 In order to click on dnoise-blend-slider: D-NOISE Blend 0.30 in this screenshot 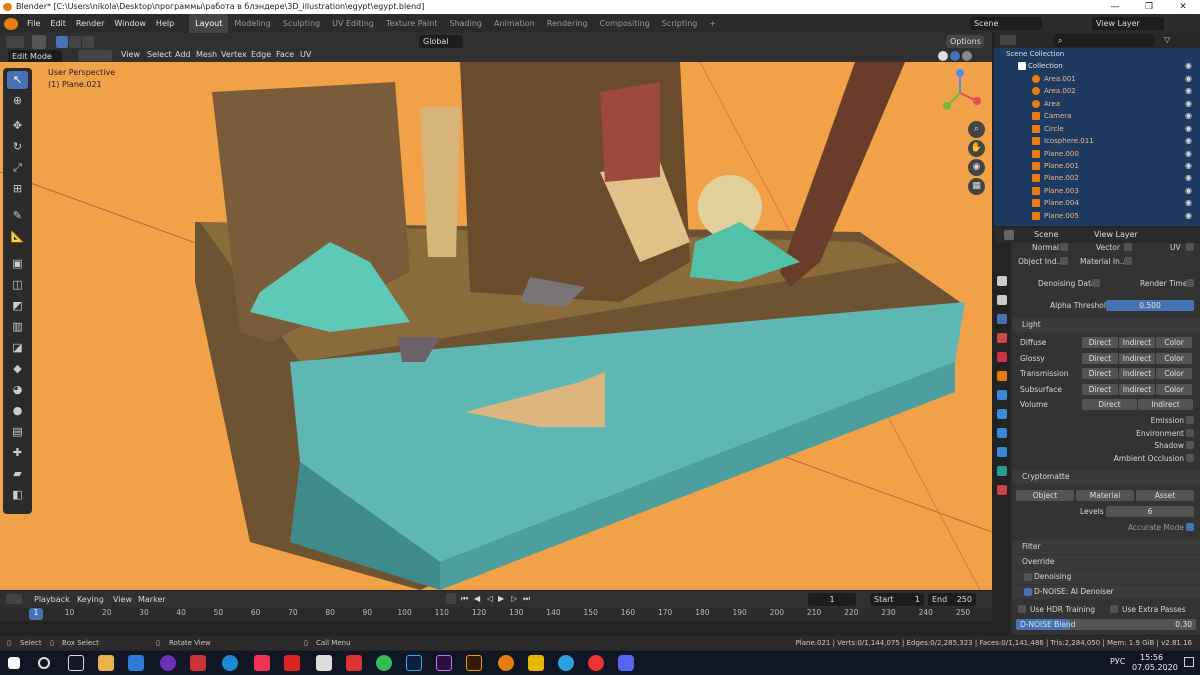, I will do `click(1106, 624)`.